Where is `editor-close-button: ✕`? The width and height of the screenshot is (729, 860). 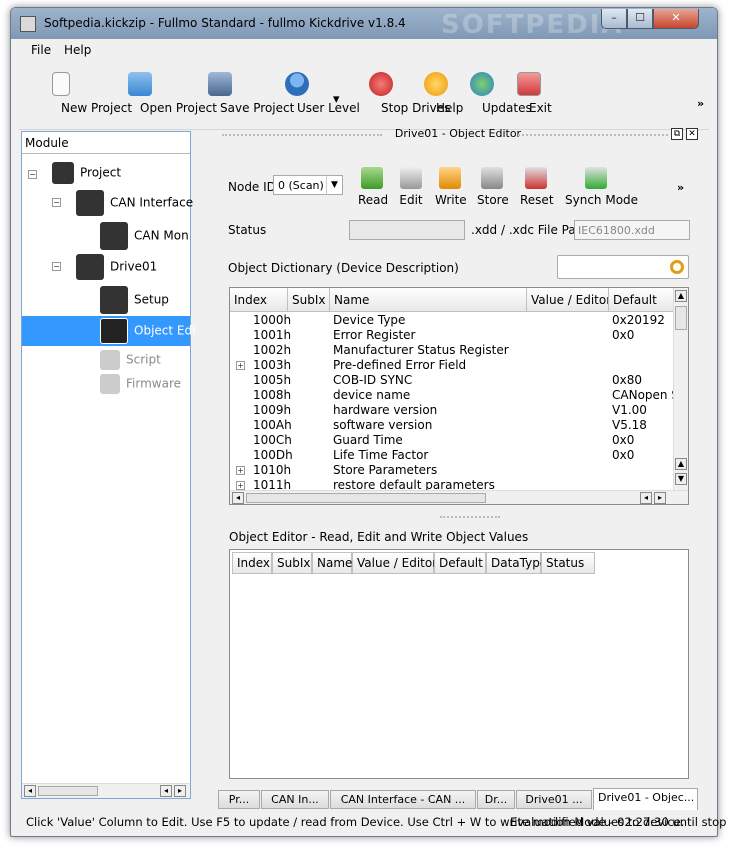
editor-close-button: ✕ is located at coordinates (692, 134).